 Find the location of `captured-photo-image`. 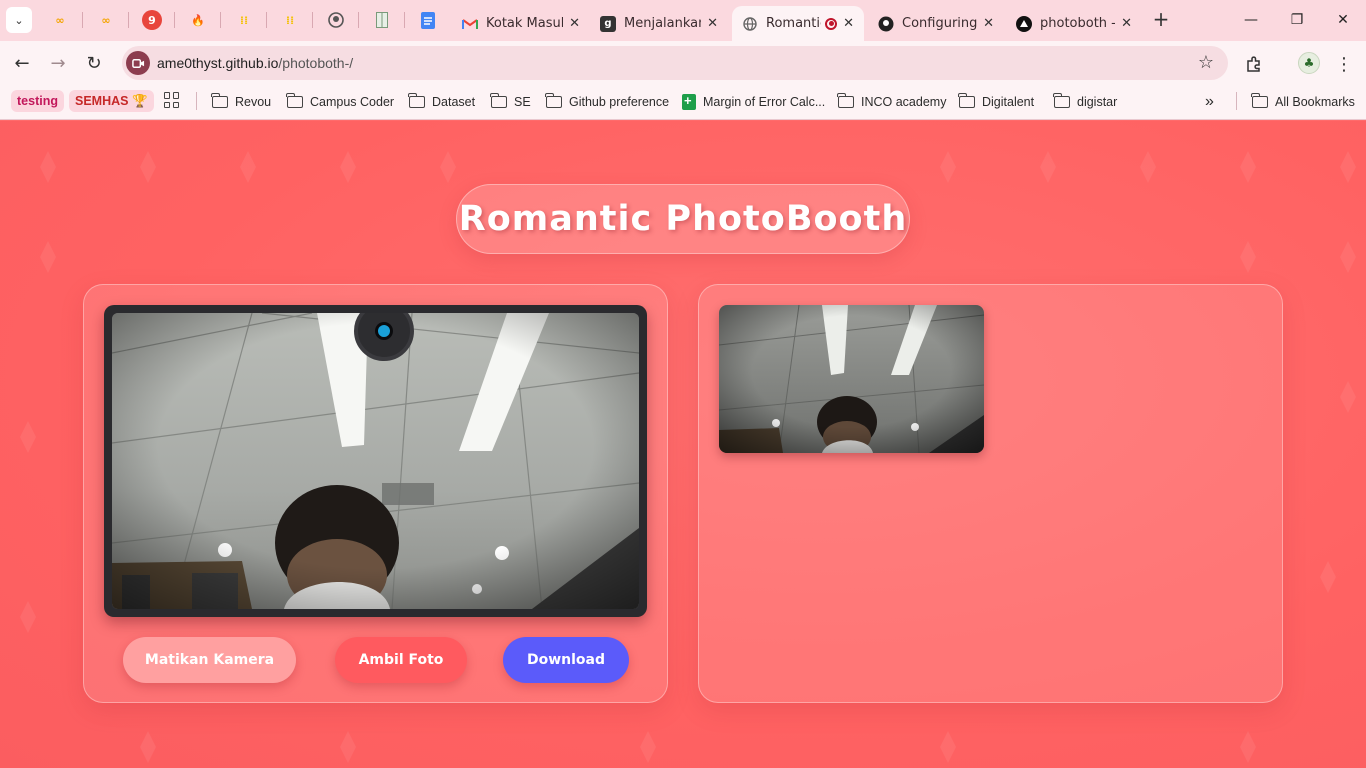

captured-photo-image is located at coordinates (851, 379).